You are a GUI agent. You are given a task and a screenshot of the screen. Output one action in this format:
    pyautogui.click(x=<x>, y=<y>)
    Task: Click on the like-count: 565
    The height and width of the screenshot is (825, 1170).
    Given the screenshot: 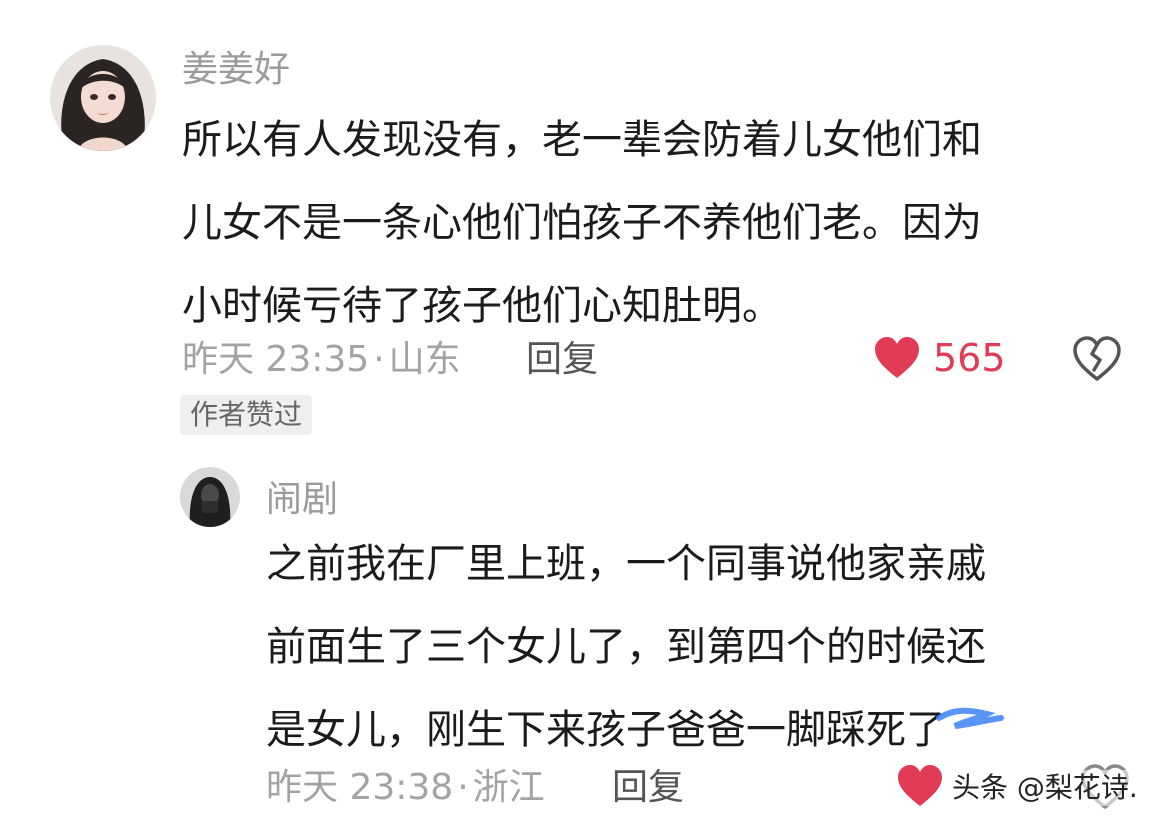 What is the action you would take?
    pyautogui.click(x=969, y=358)
    